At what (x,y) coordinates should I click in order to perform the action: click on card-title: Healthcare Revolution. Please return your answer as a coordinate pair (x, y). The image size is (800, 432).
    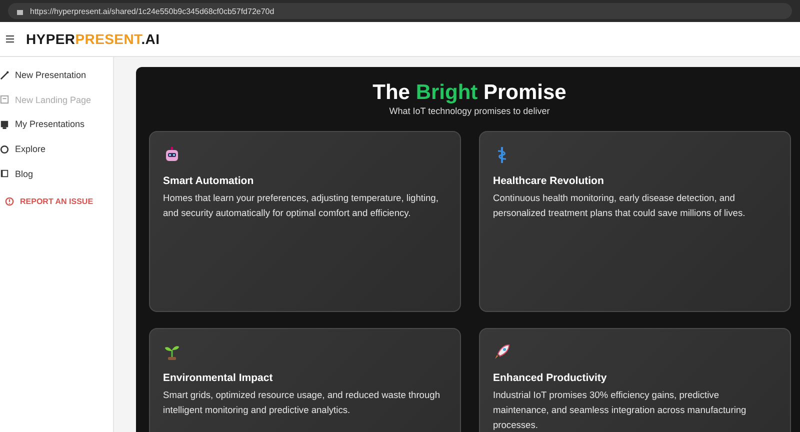
    Looking at the image, I should click on (549, 181).